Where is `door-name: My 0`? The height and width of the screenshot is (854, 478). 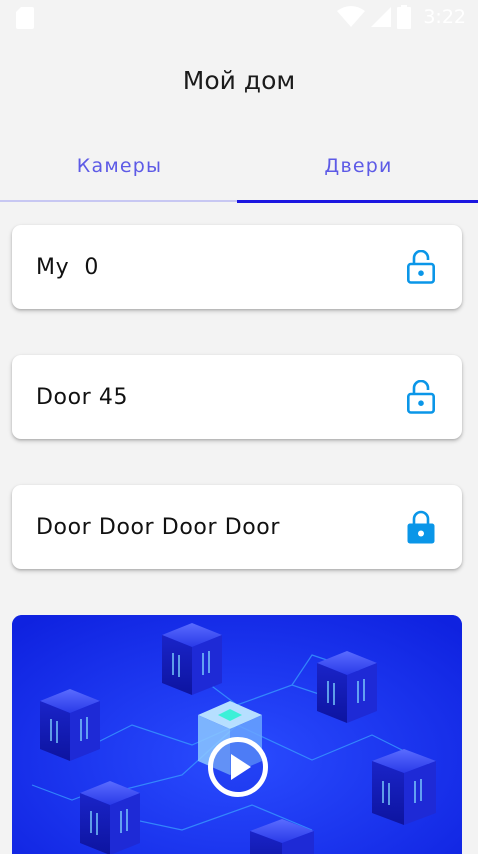
door-name: My 0 is located at coordinates (67, 267).